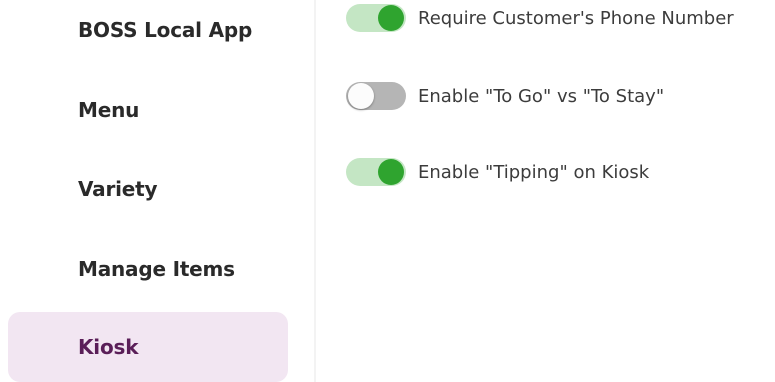 Image resolution: width=775 pixels, height=382 pixels. I want to click on setting-to-go-vs-to-stay: Enable "To Go" vs "To Stay", so click(505, 96).